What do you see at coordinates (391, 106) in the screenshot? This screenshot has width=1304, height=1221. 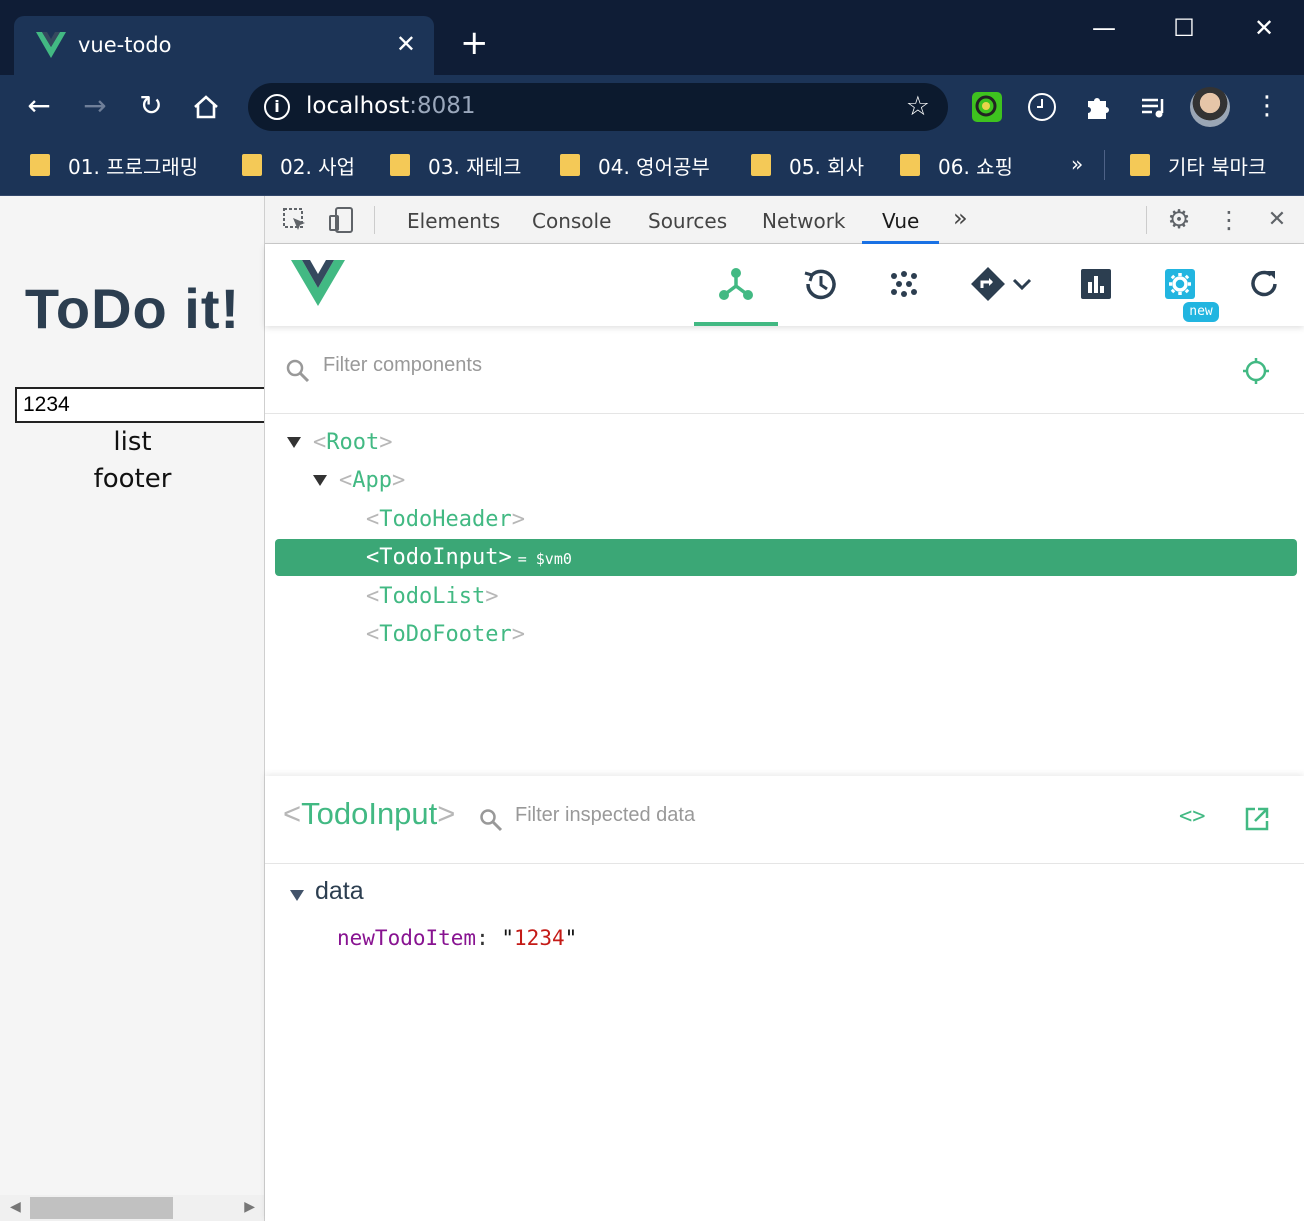 I see `url-text: localhost:8081` at bounding box center [391, 106].